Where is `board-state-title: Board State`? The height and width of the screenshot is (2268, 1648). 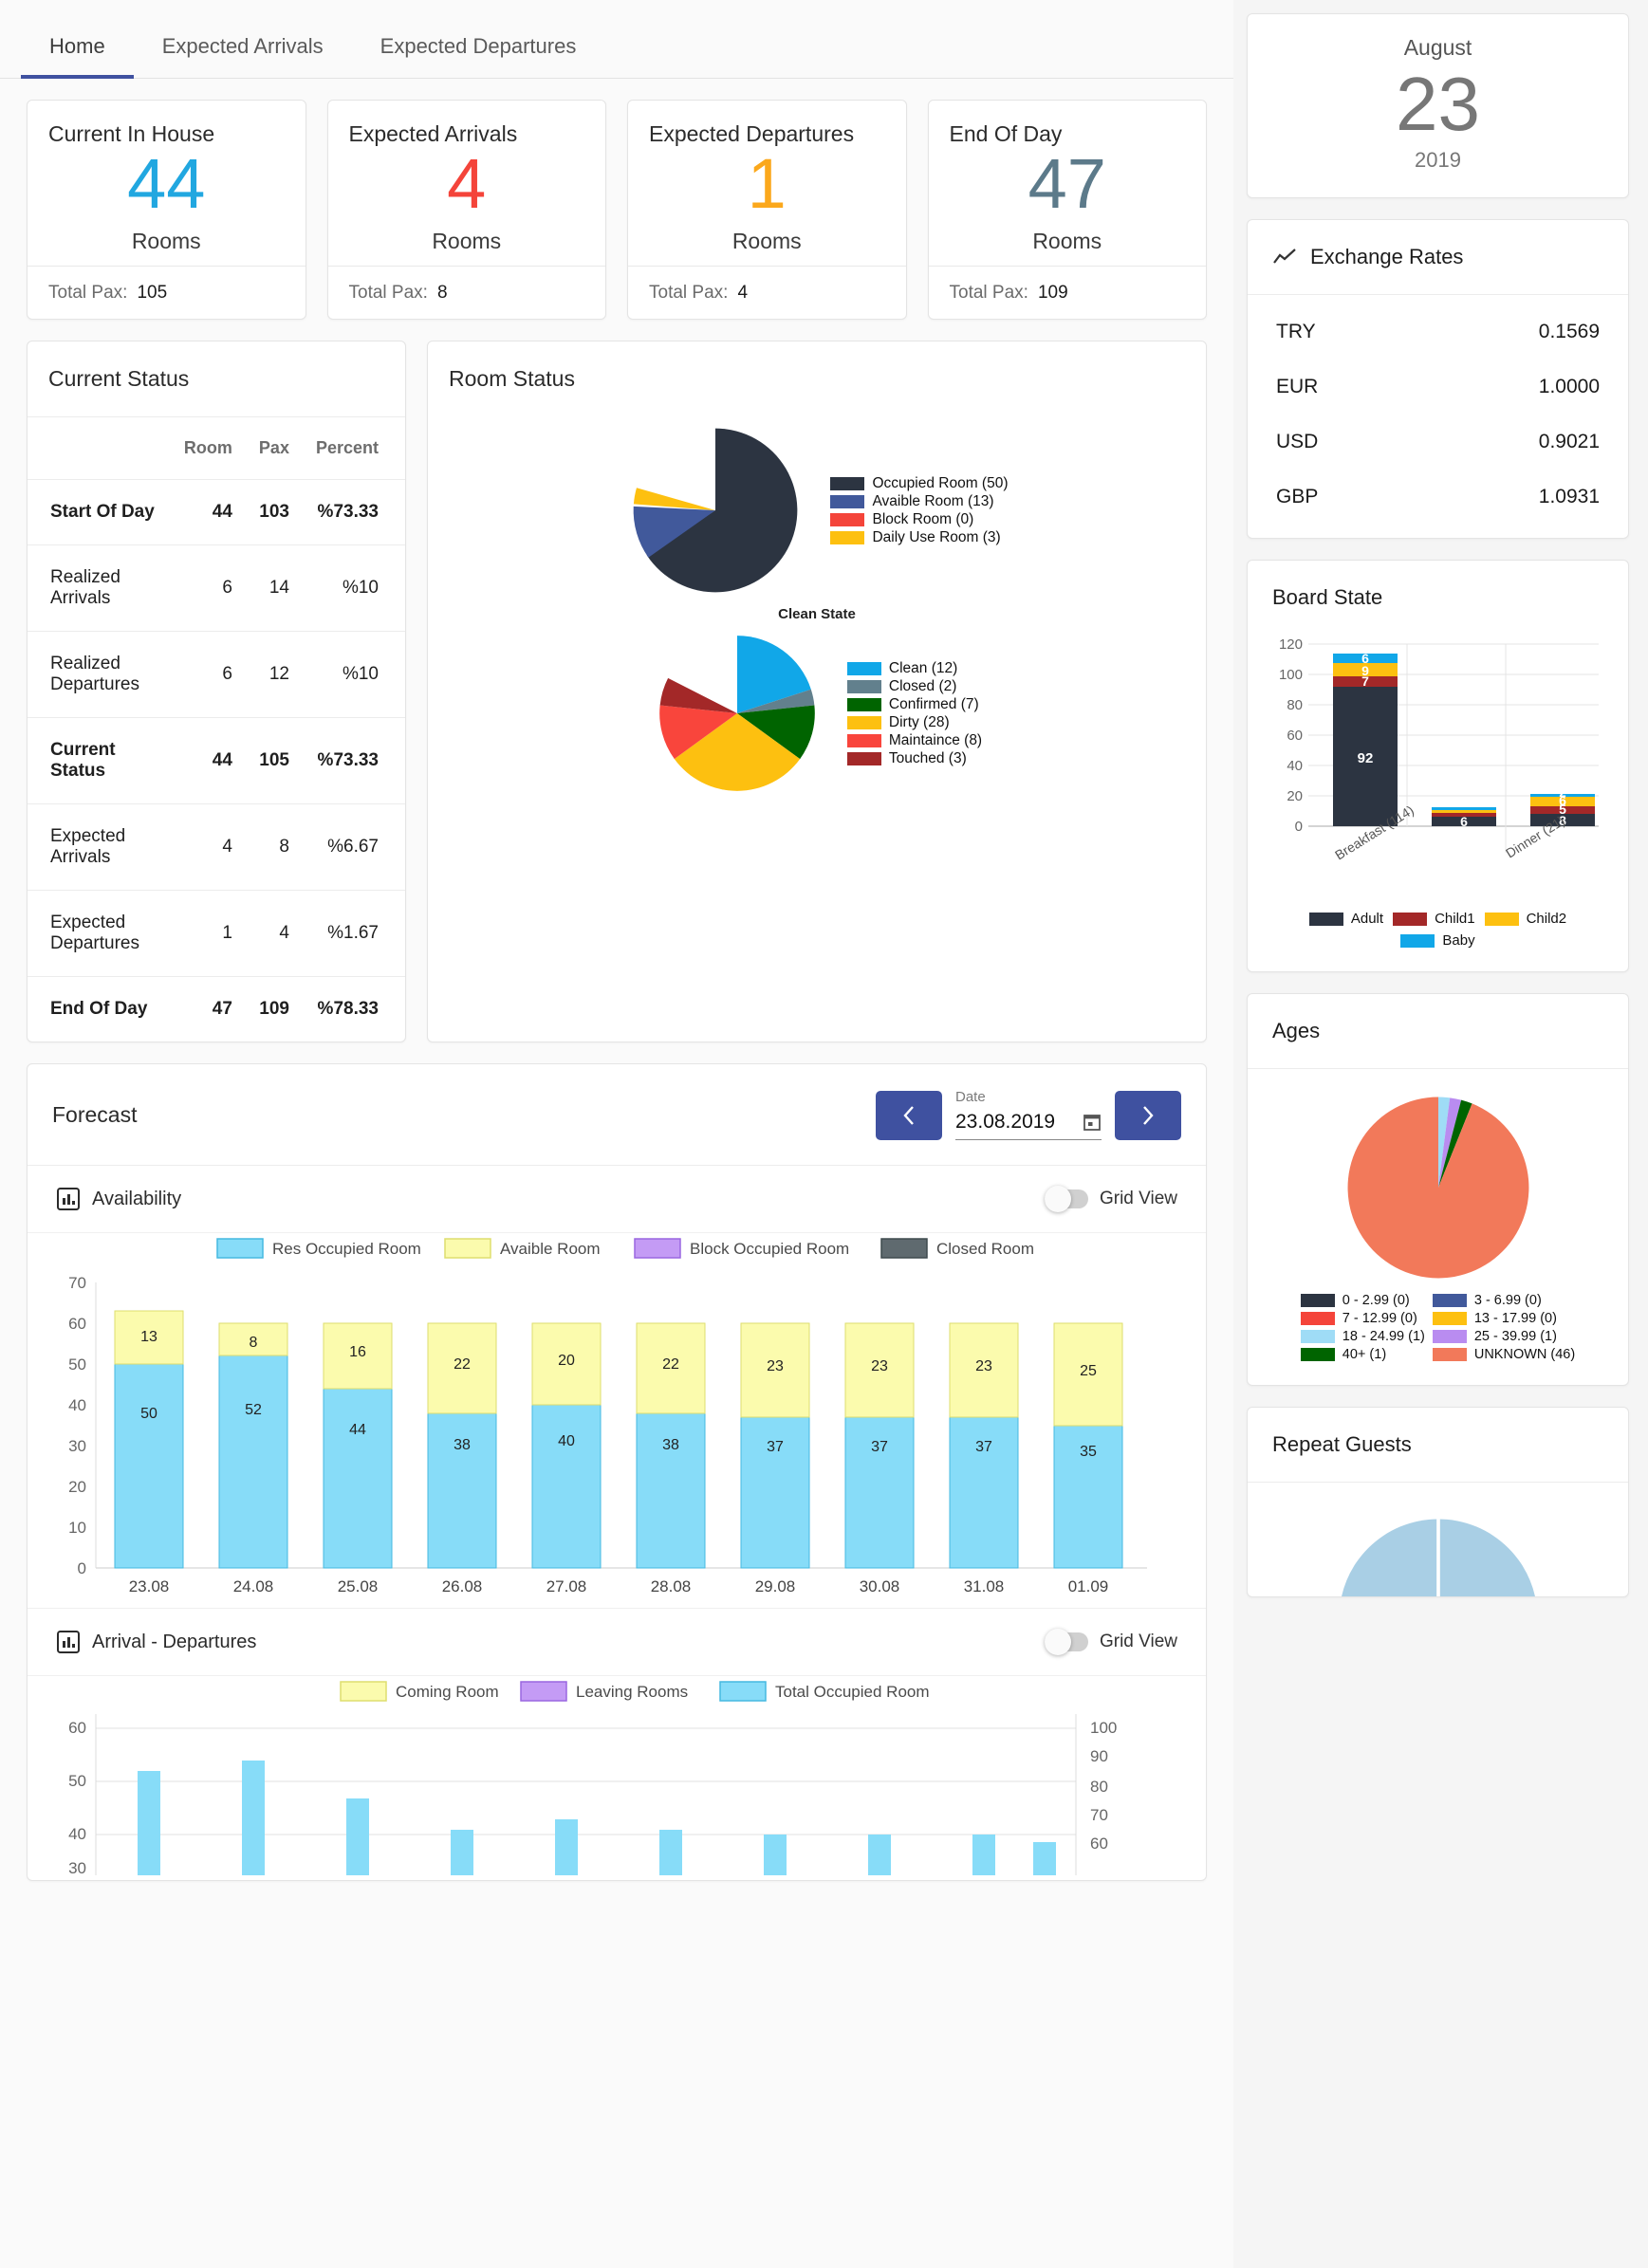
board-state-title: Board State is located at coordinates (1327, 597).